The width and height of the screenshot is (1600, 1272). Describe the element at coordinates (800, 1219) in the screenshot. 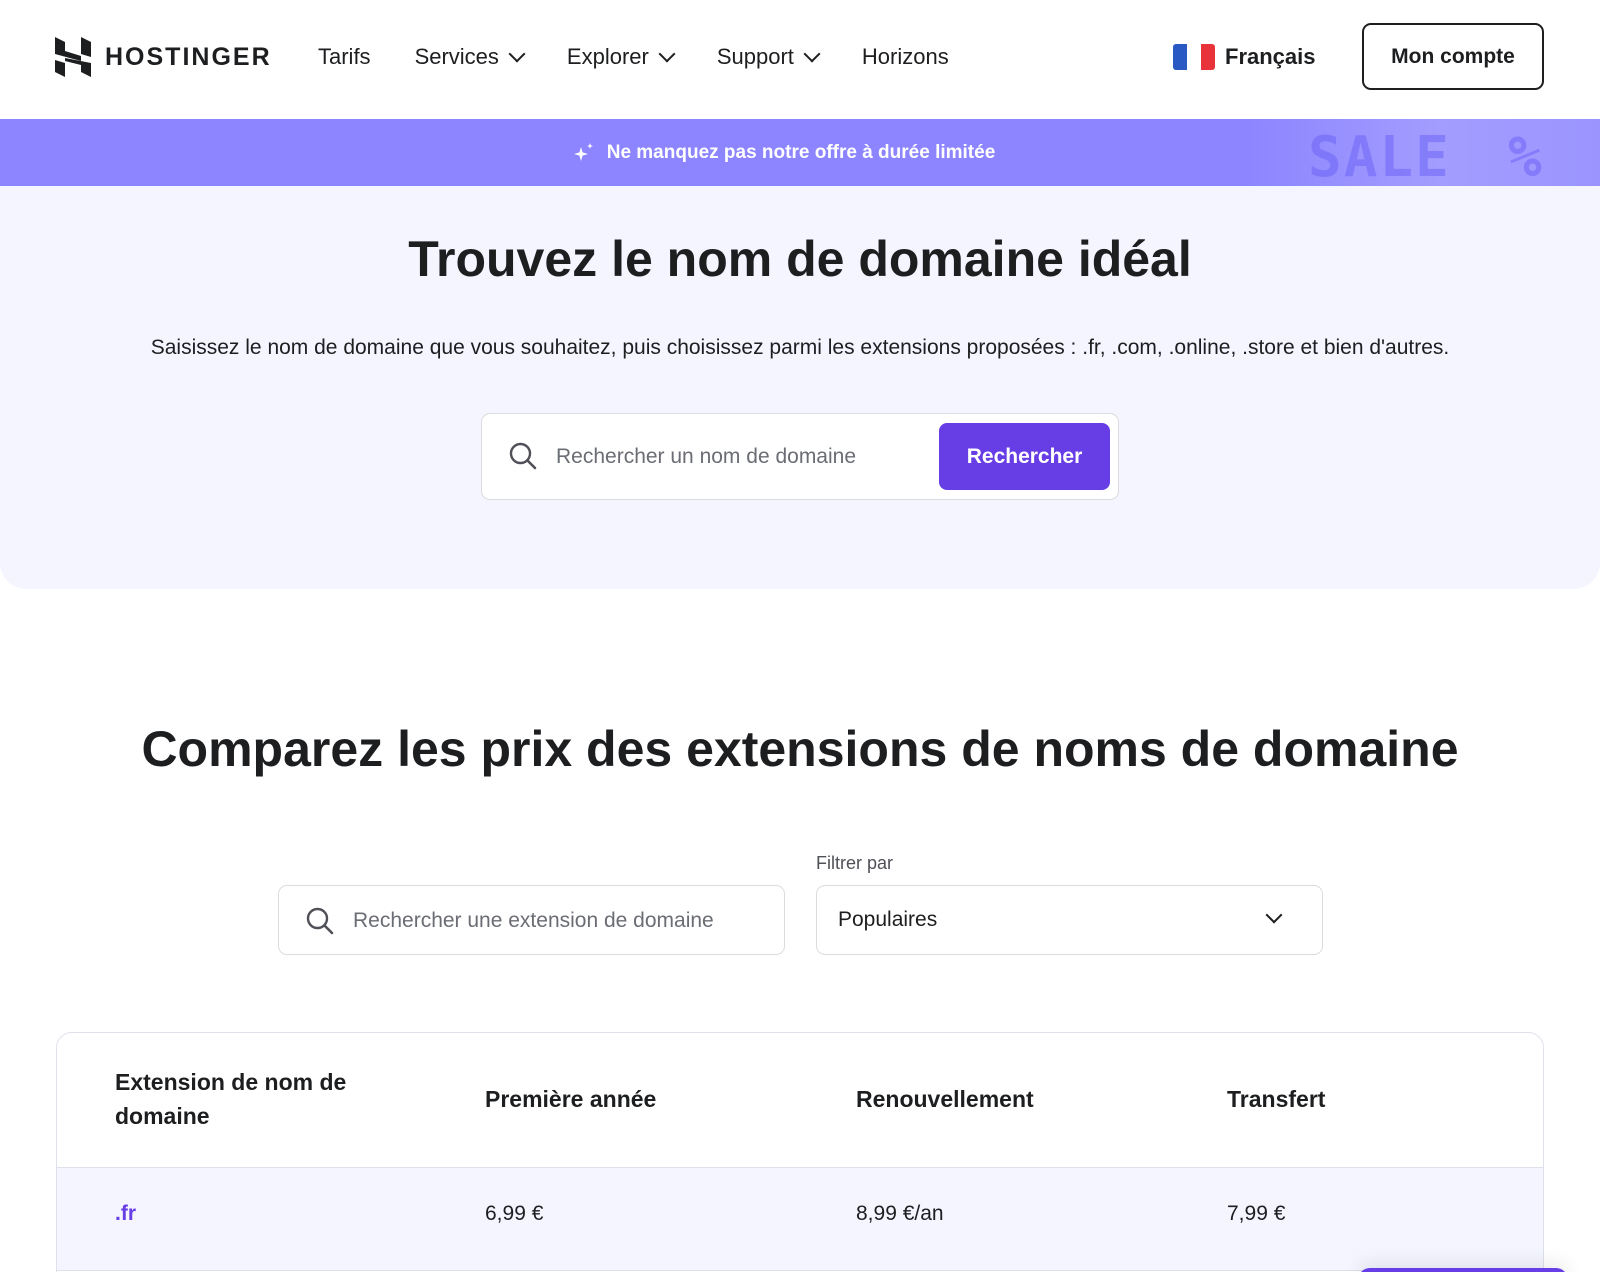

I see `table-row: .fr 6,99 € 8,99 €/an 7,99 €` at that location.